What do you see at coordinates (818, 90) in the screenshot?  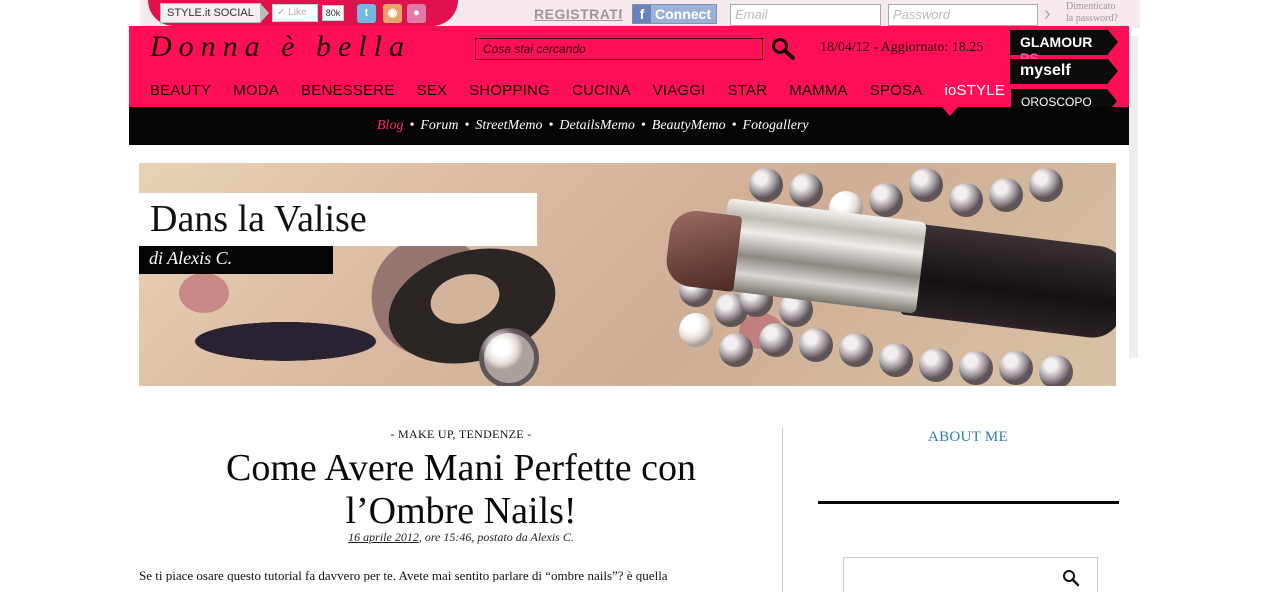 I see `nav-mamma: MAMMA` at bounding box center [818, 90].